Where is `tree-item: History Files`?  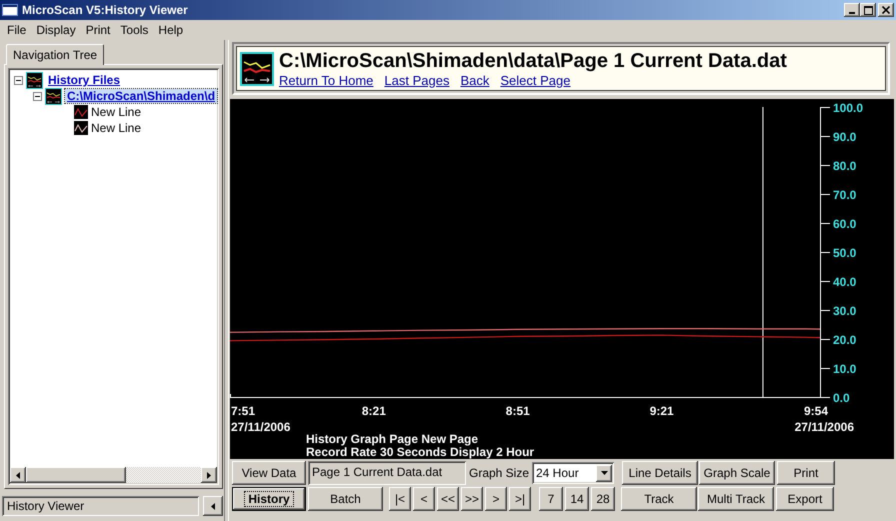
tree-item: History Files is located at coordinates (84, 80).